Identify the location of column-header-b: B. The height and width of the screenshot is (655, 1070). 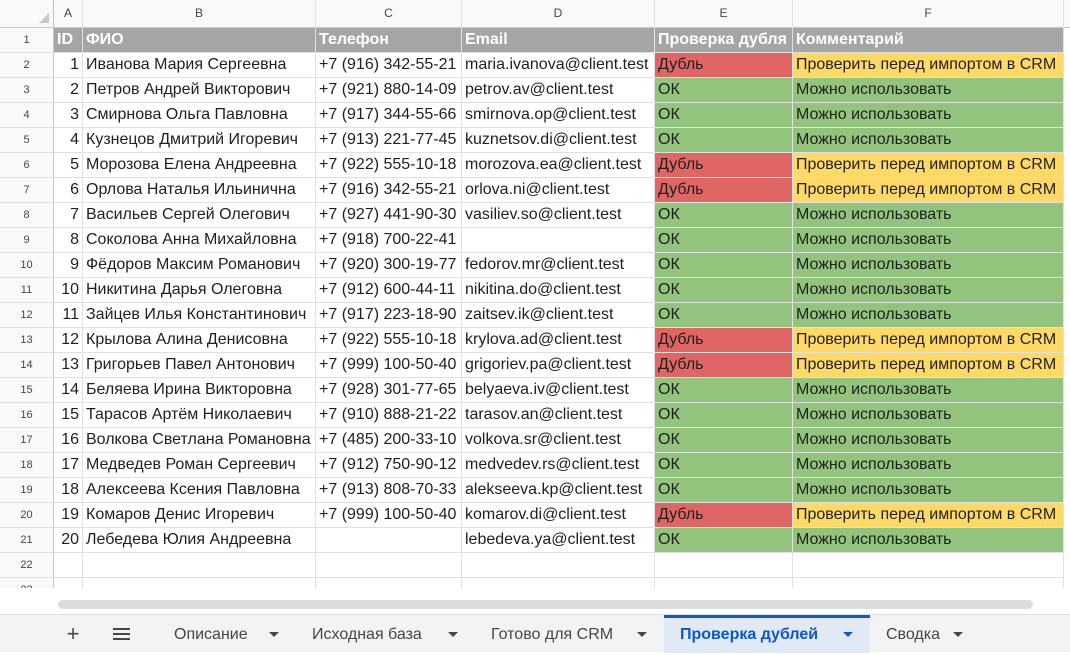
(199, 14).